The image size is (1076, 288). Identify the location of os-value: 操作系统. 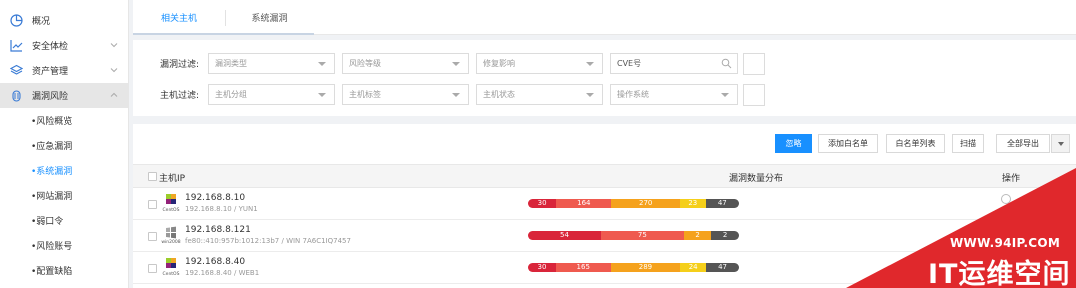
(633, 94).